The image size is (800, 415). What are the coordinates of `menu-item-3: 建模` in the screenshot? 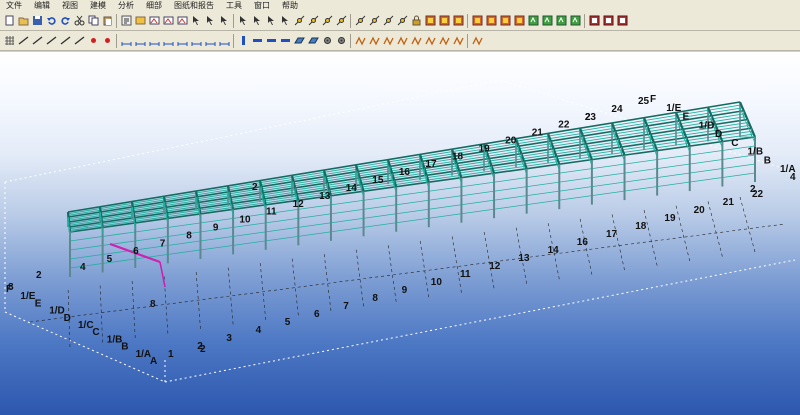 It's located at (98, 5).